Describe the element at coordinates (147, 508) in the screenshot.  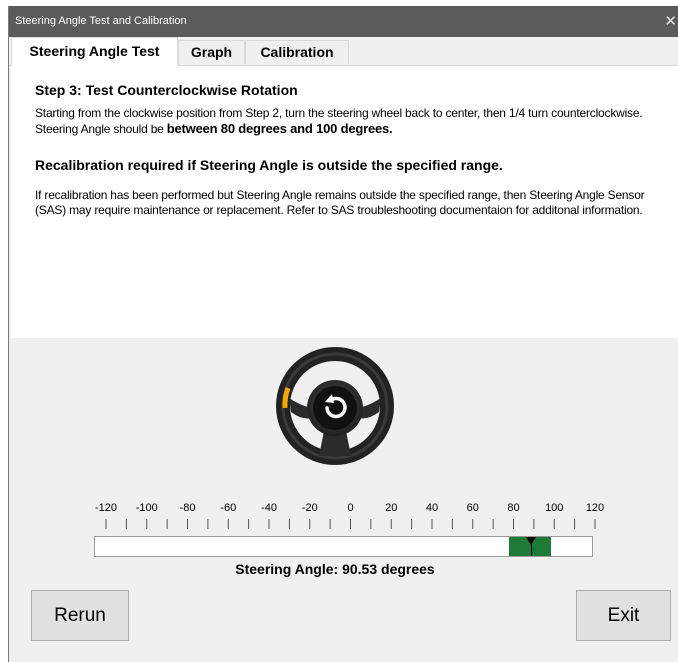
I see `scale-tick-label: -100` at that location.